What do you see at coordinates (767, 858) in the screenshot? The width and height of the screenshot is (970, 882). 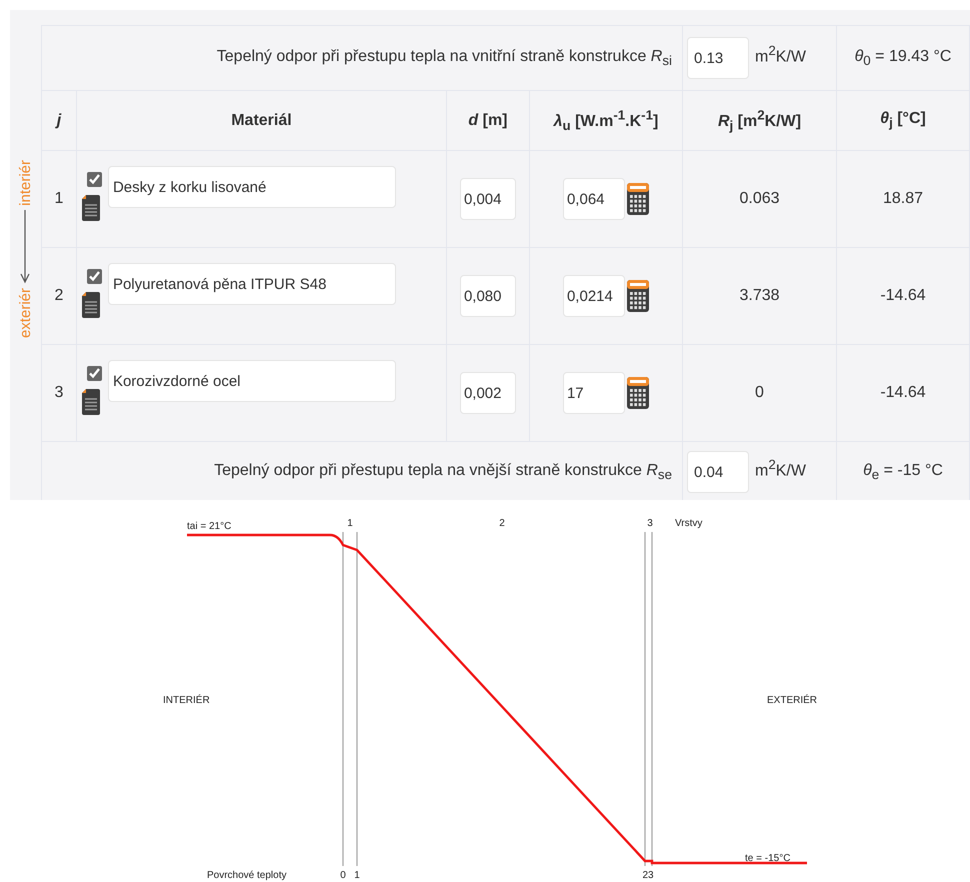 I see `outer-temperature-label: te = -15°C` at bounding box center [767, 858].